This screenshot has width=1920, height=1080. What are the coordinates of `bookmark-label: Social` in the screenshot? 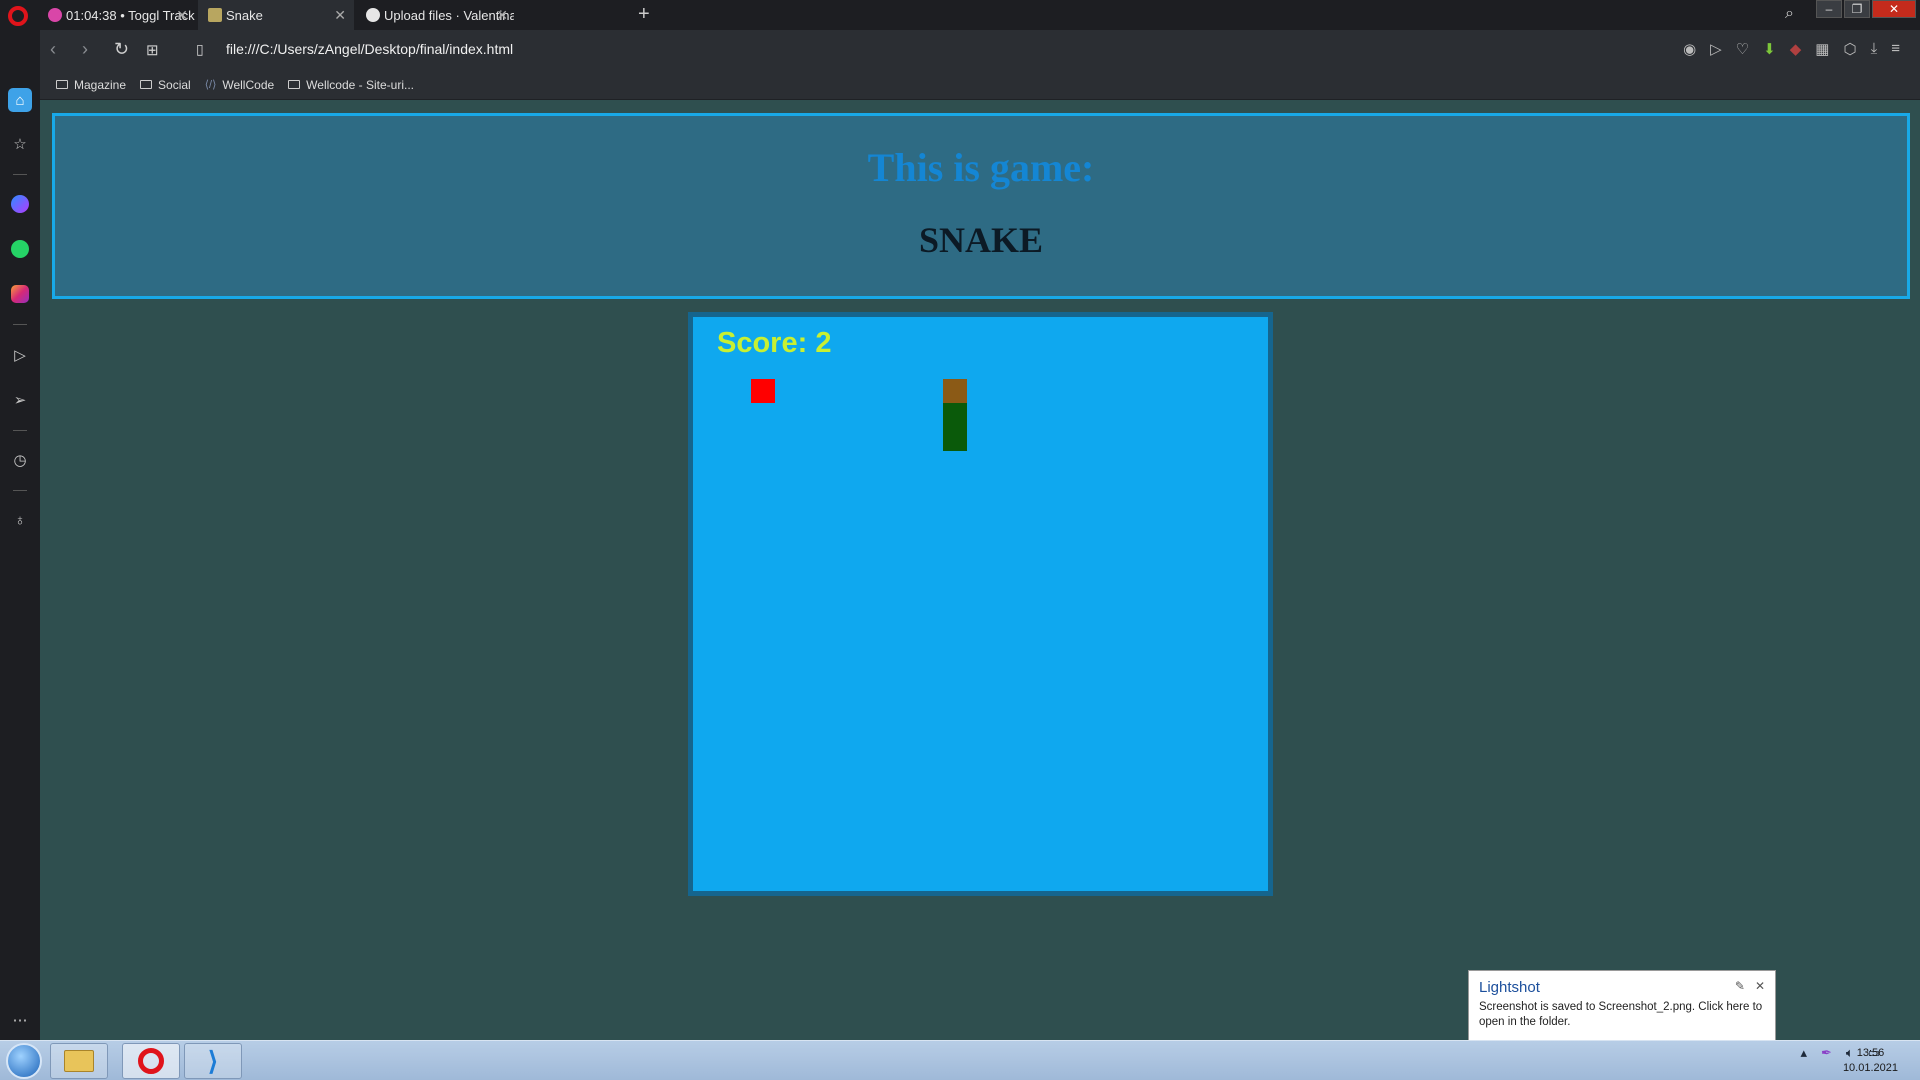 It's located at (174, 84).